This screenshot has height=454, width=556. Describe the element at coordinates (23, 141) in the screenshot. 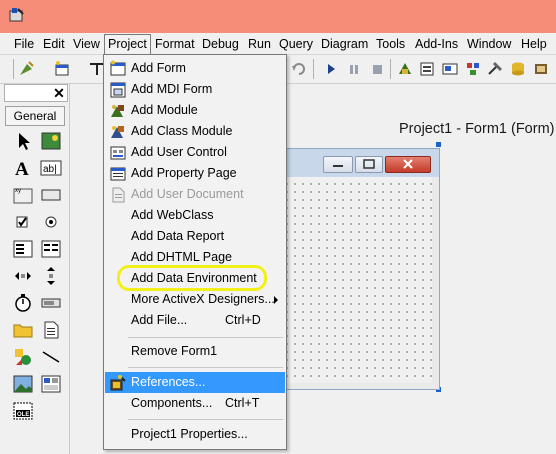

I see `pointer-icon` at that location.